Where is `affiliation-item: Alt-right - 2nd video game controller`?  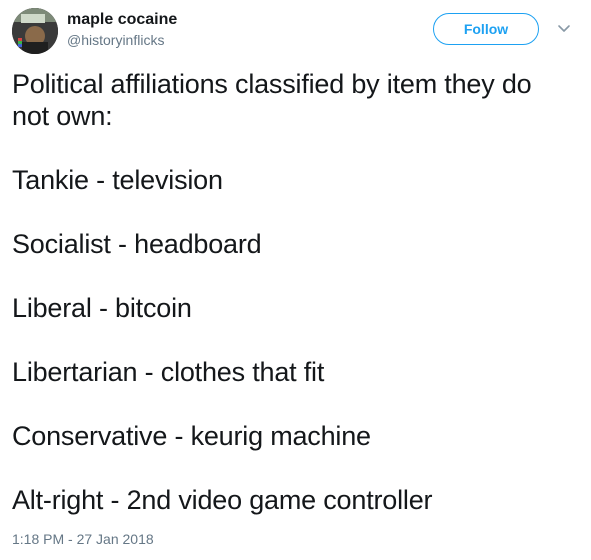 affiliation-item: Alt-right - 2nd video game controller is located at coordinates (222, 500).